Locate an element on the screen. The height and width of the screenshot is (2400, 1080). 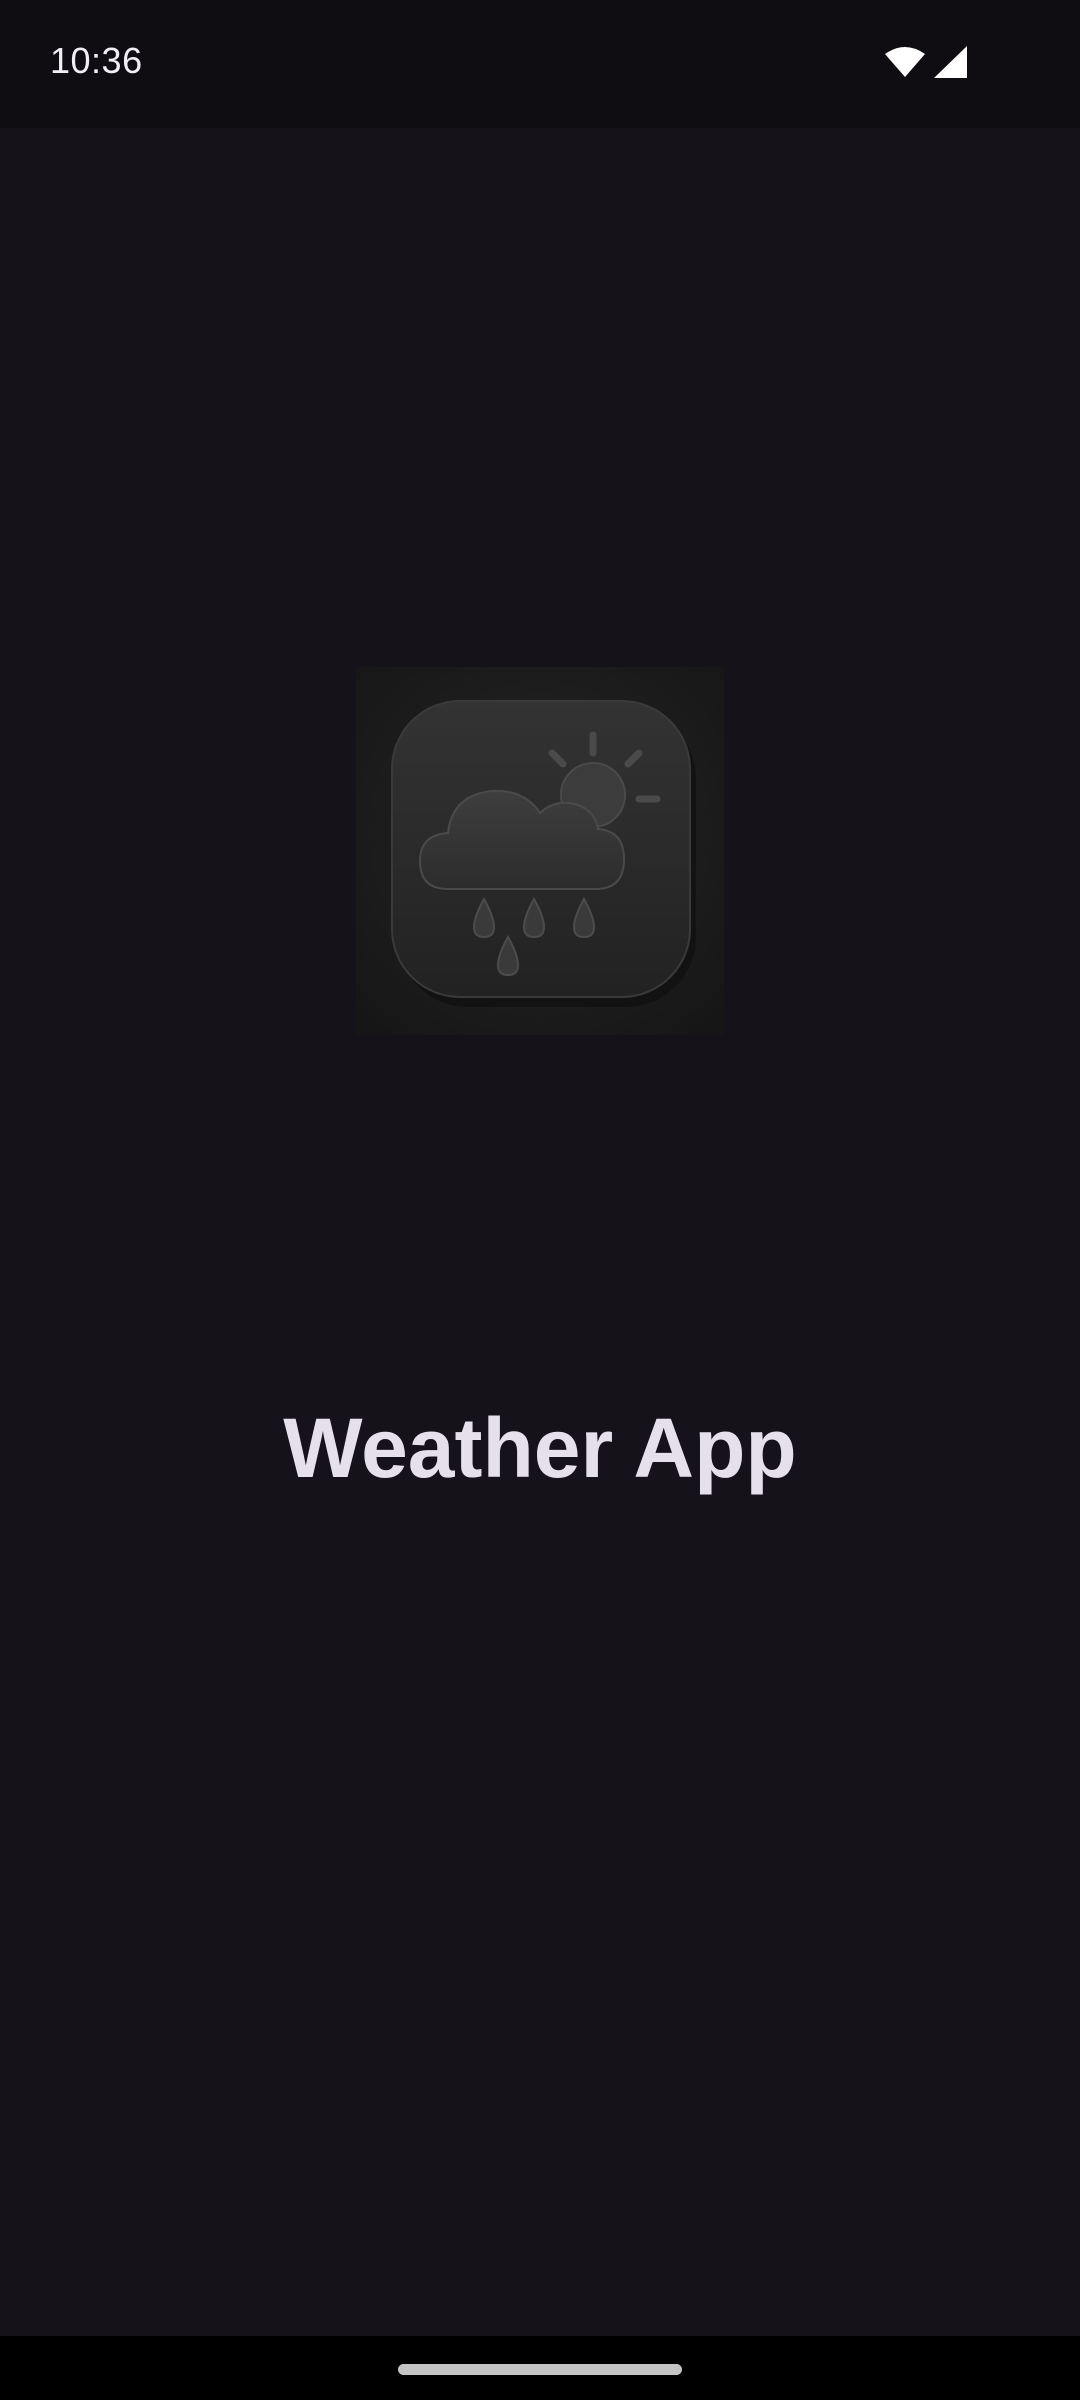
navigation-bar is located at coordinates (540, 2368).